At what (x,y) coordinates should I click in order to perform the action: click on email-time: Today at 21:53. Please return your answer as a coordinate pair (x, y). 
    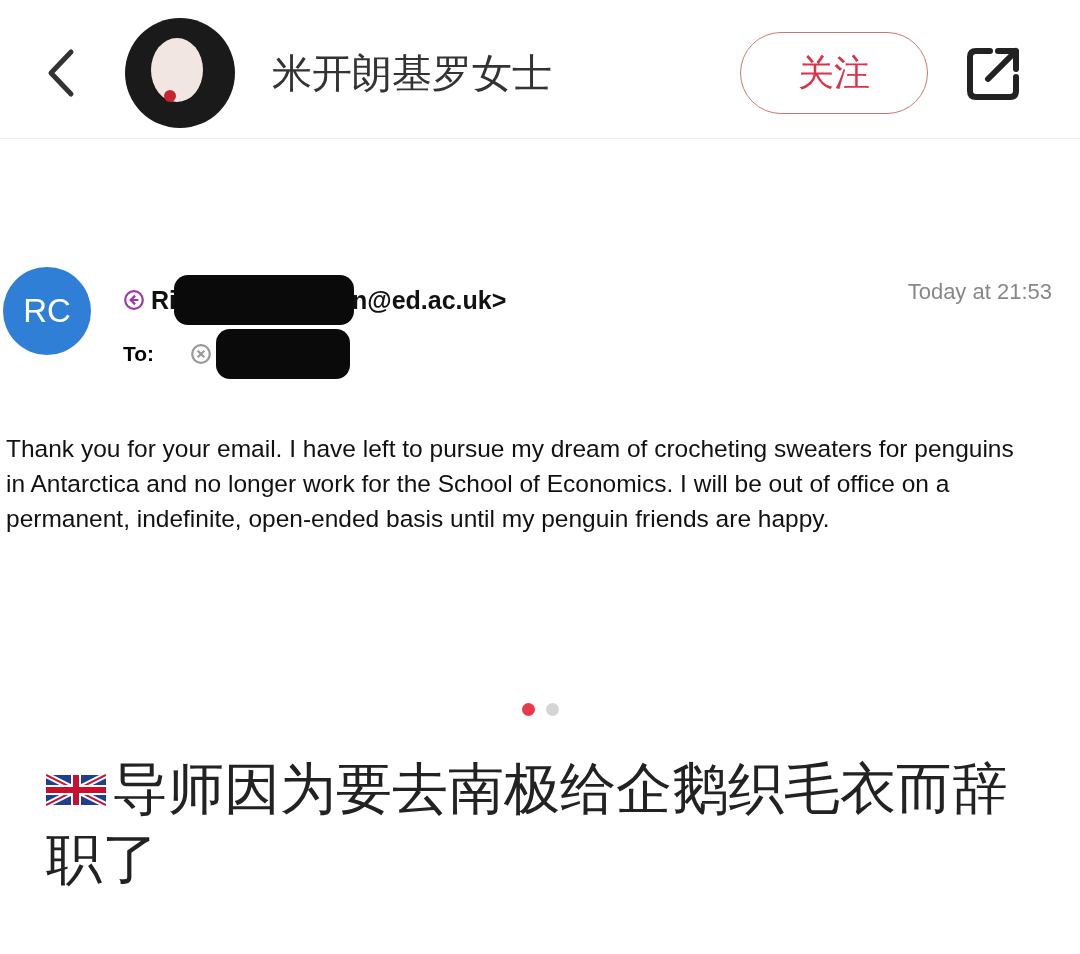
    Looking at the image, I should click on (979, 292).